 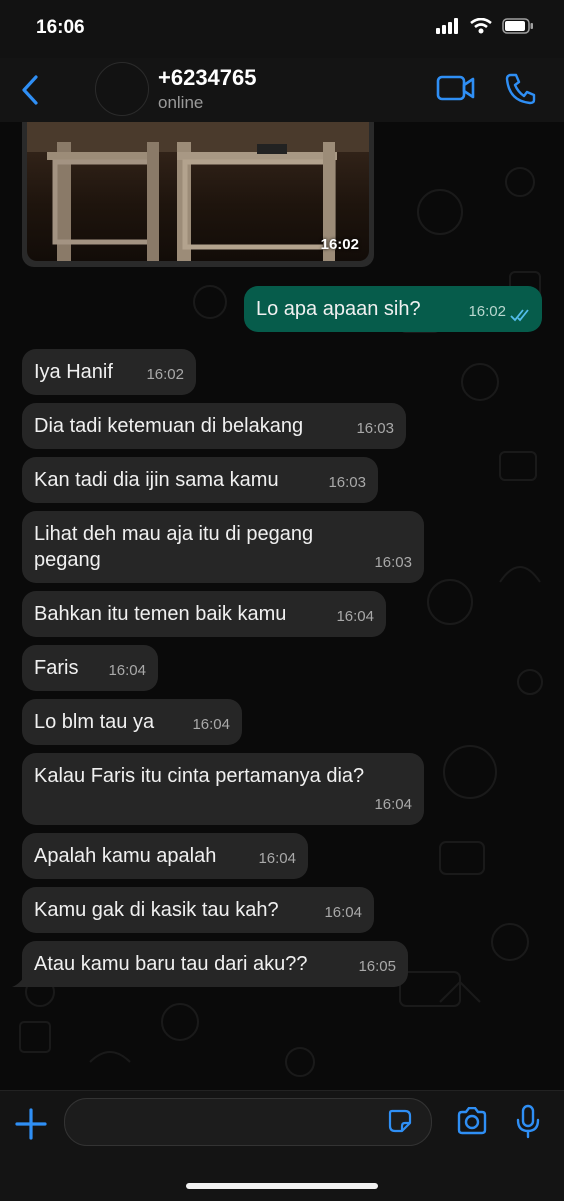 What do you see at coordinates (519, 315) in the screenshot?
I see `double-check-read-icon` at bounding box center [519, 315].